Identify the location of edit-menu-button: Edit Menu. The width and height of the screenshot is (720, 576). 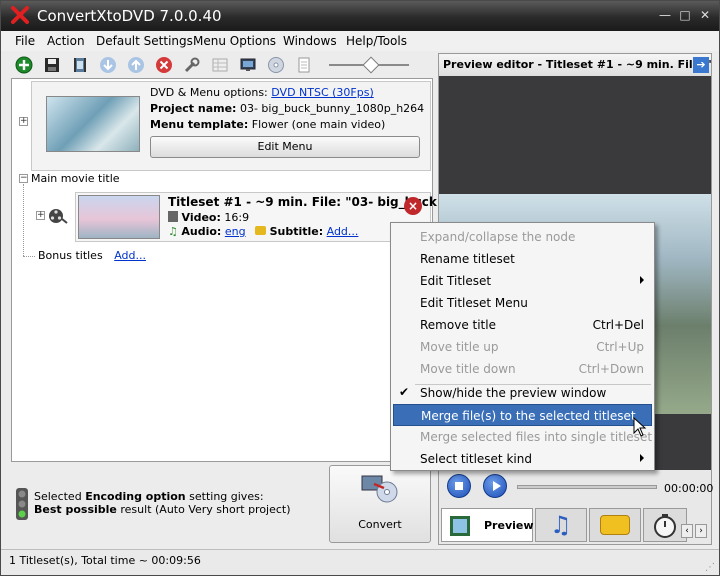
(285, 147).